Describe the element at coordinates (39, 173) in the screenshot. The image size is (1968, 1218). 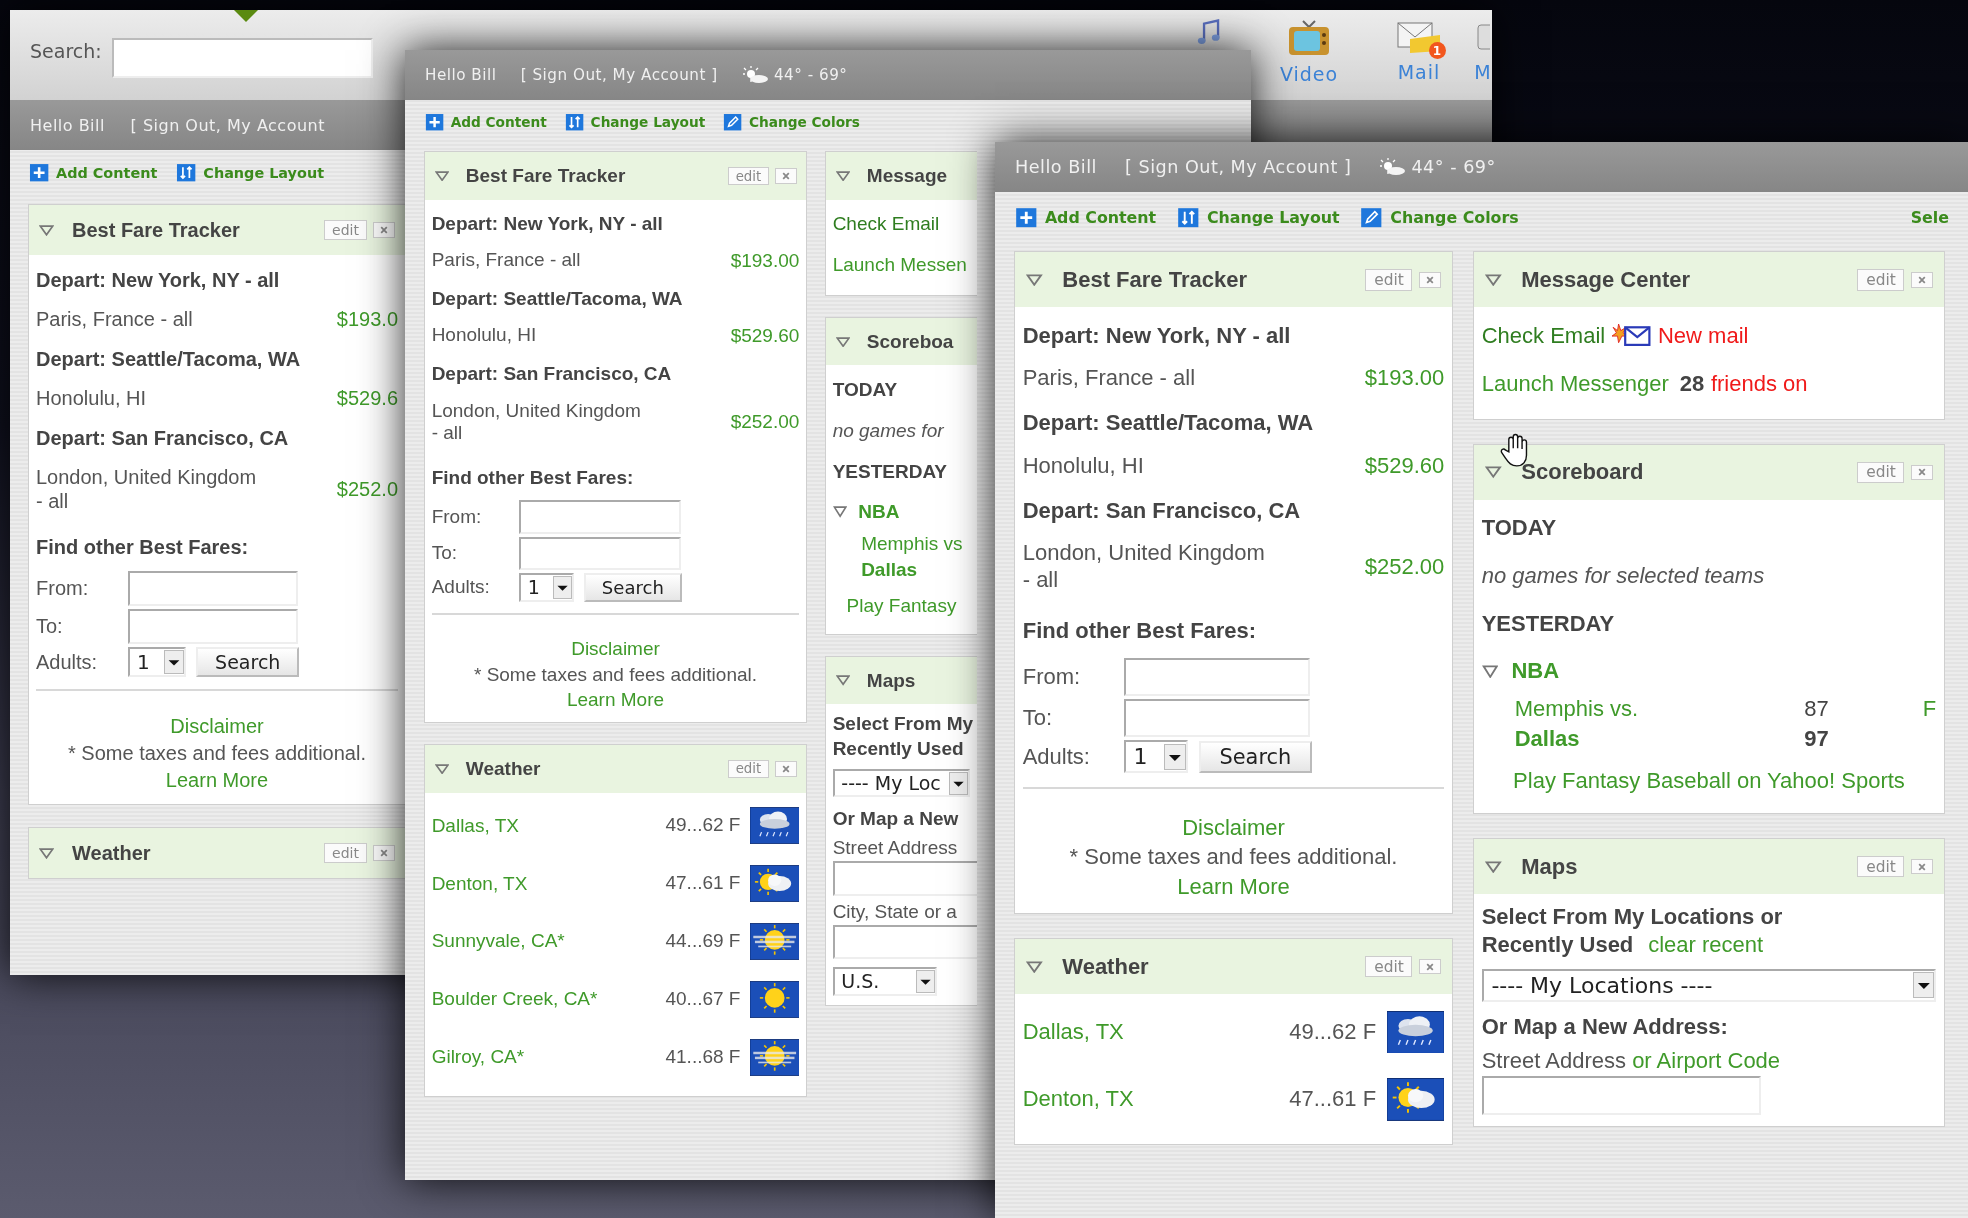
I see `plus-icon` at that location.